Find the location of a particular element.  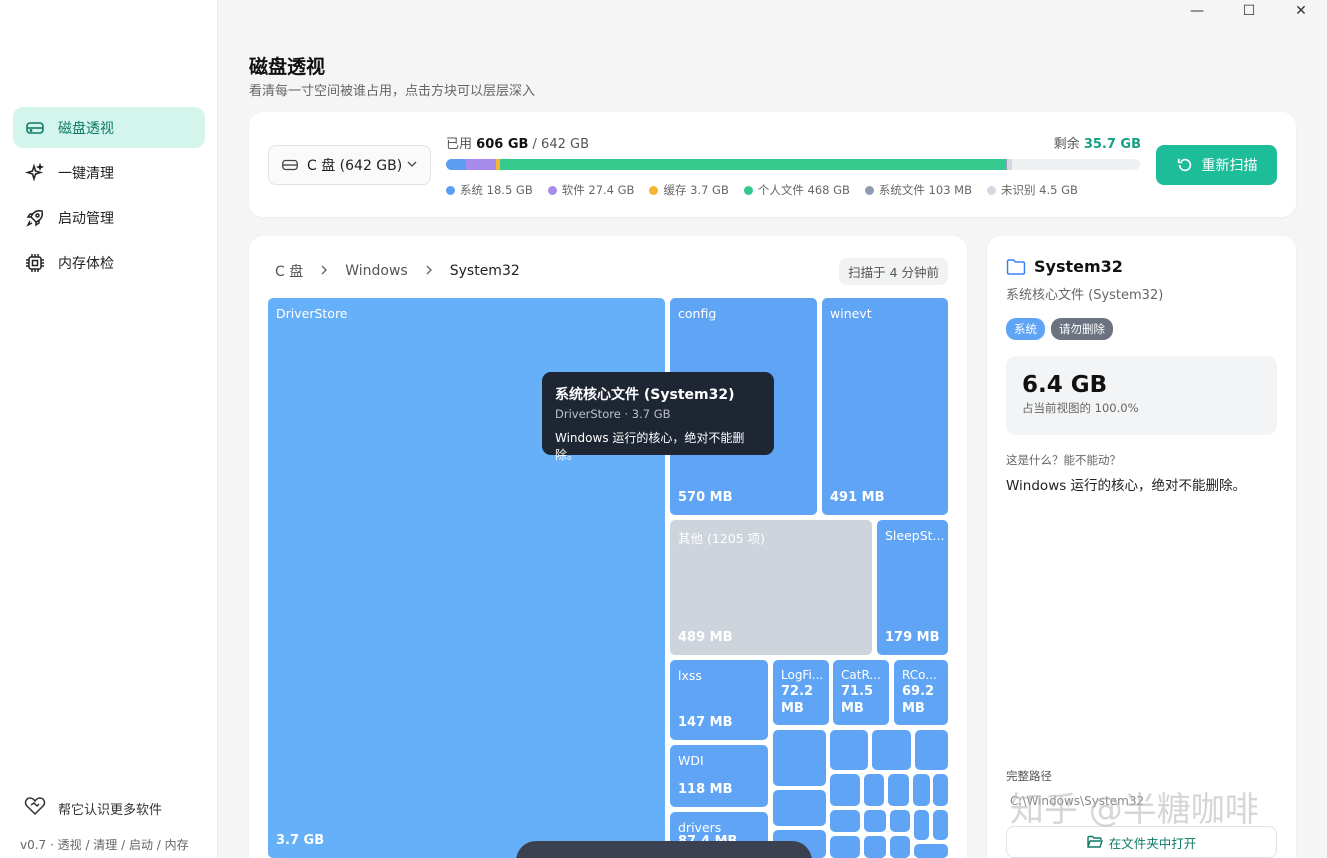

size-share: 占当前视图的 100.0% is located at coordinates (1080, 408).